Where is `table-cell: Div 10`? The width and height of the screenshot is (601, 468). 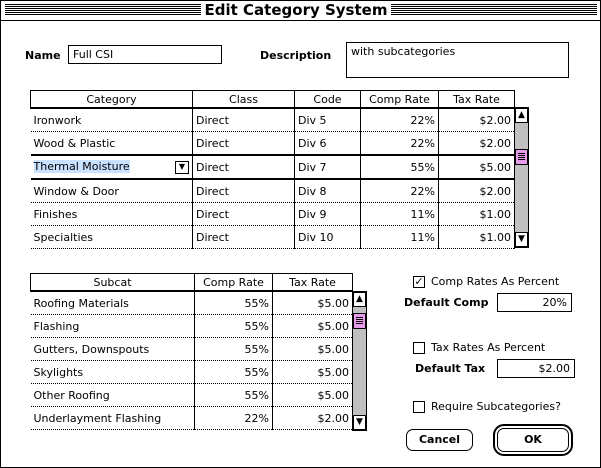
table-cell: Div 10 is located at coordinates (327, 237).